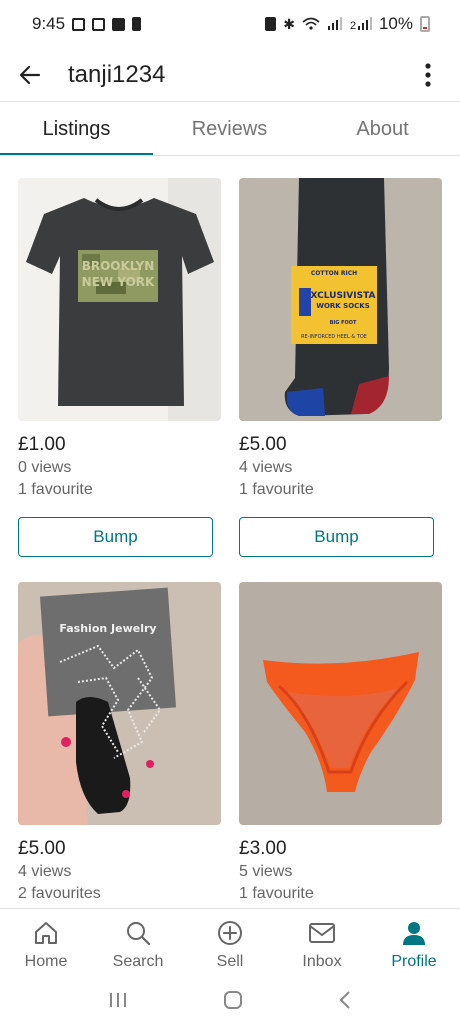 This screenshot has height=1024, width=460. I want to click on nav-profile: Profile, so click(414, 944).